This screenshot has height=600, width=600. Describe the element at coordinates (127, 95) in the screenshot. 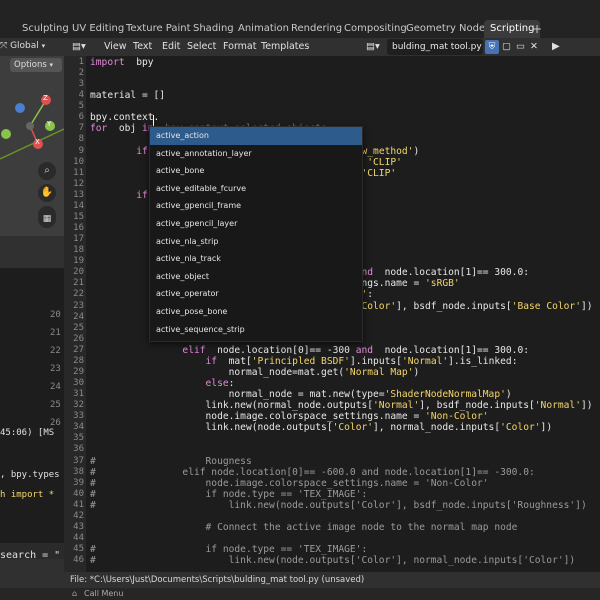

I see `code-line: material = []` at that location.